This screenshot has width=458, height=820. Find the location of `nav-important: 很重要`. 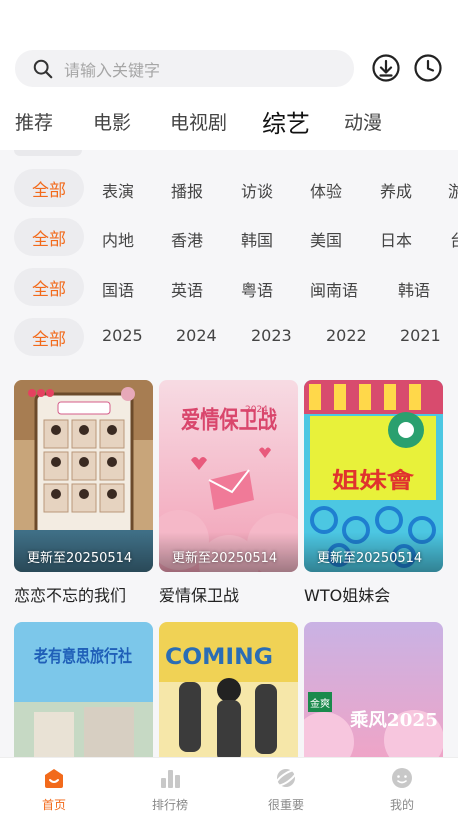

nav-important: 很重要 is located at coordinates (286, 789).